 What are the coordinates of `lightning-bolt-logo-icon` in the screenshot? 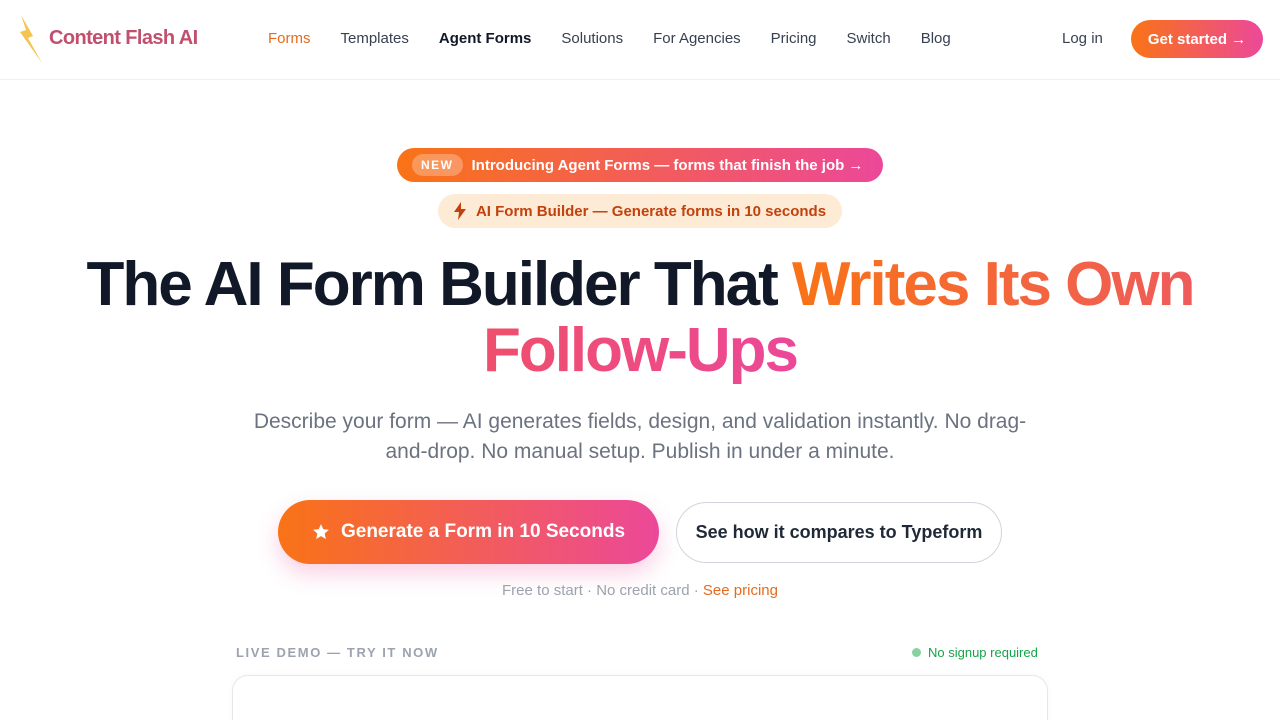 It's located at (31, 39).